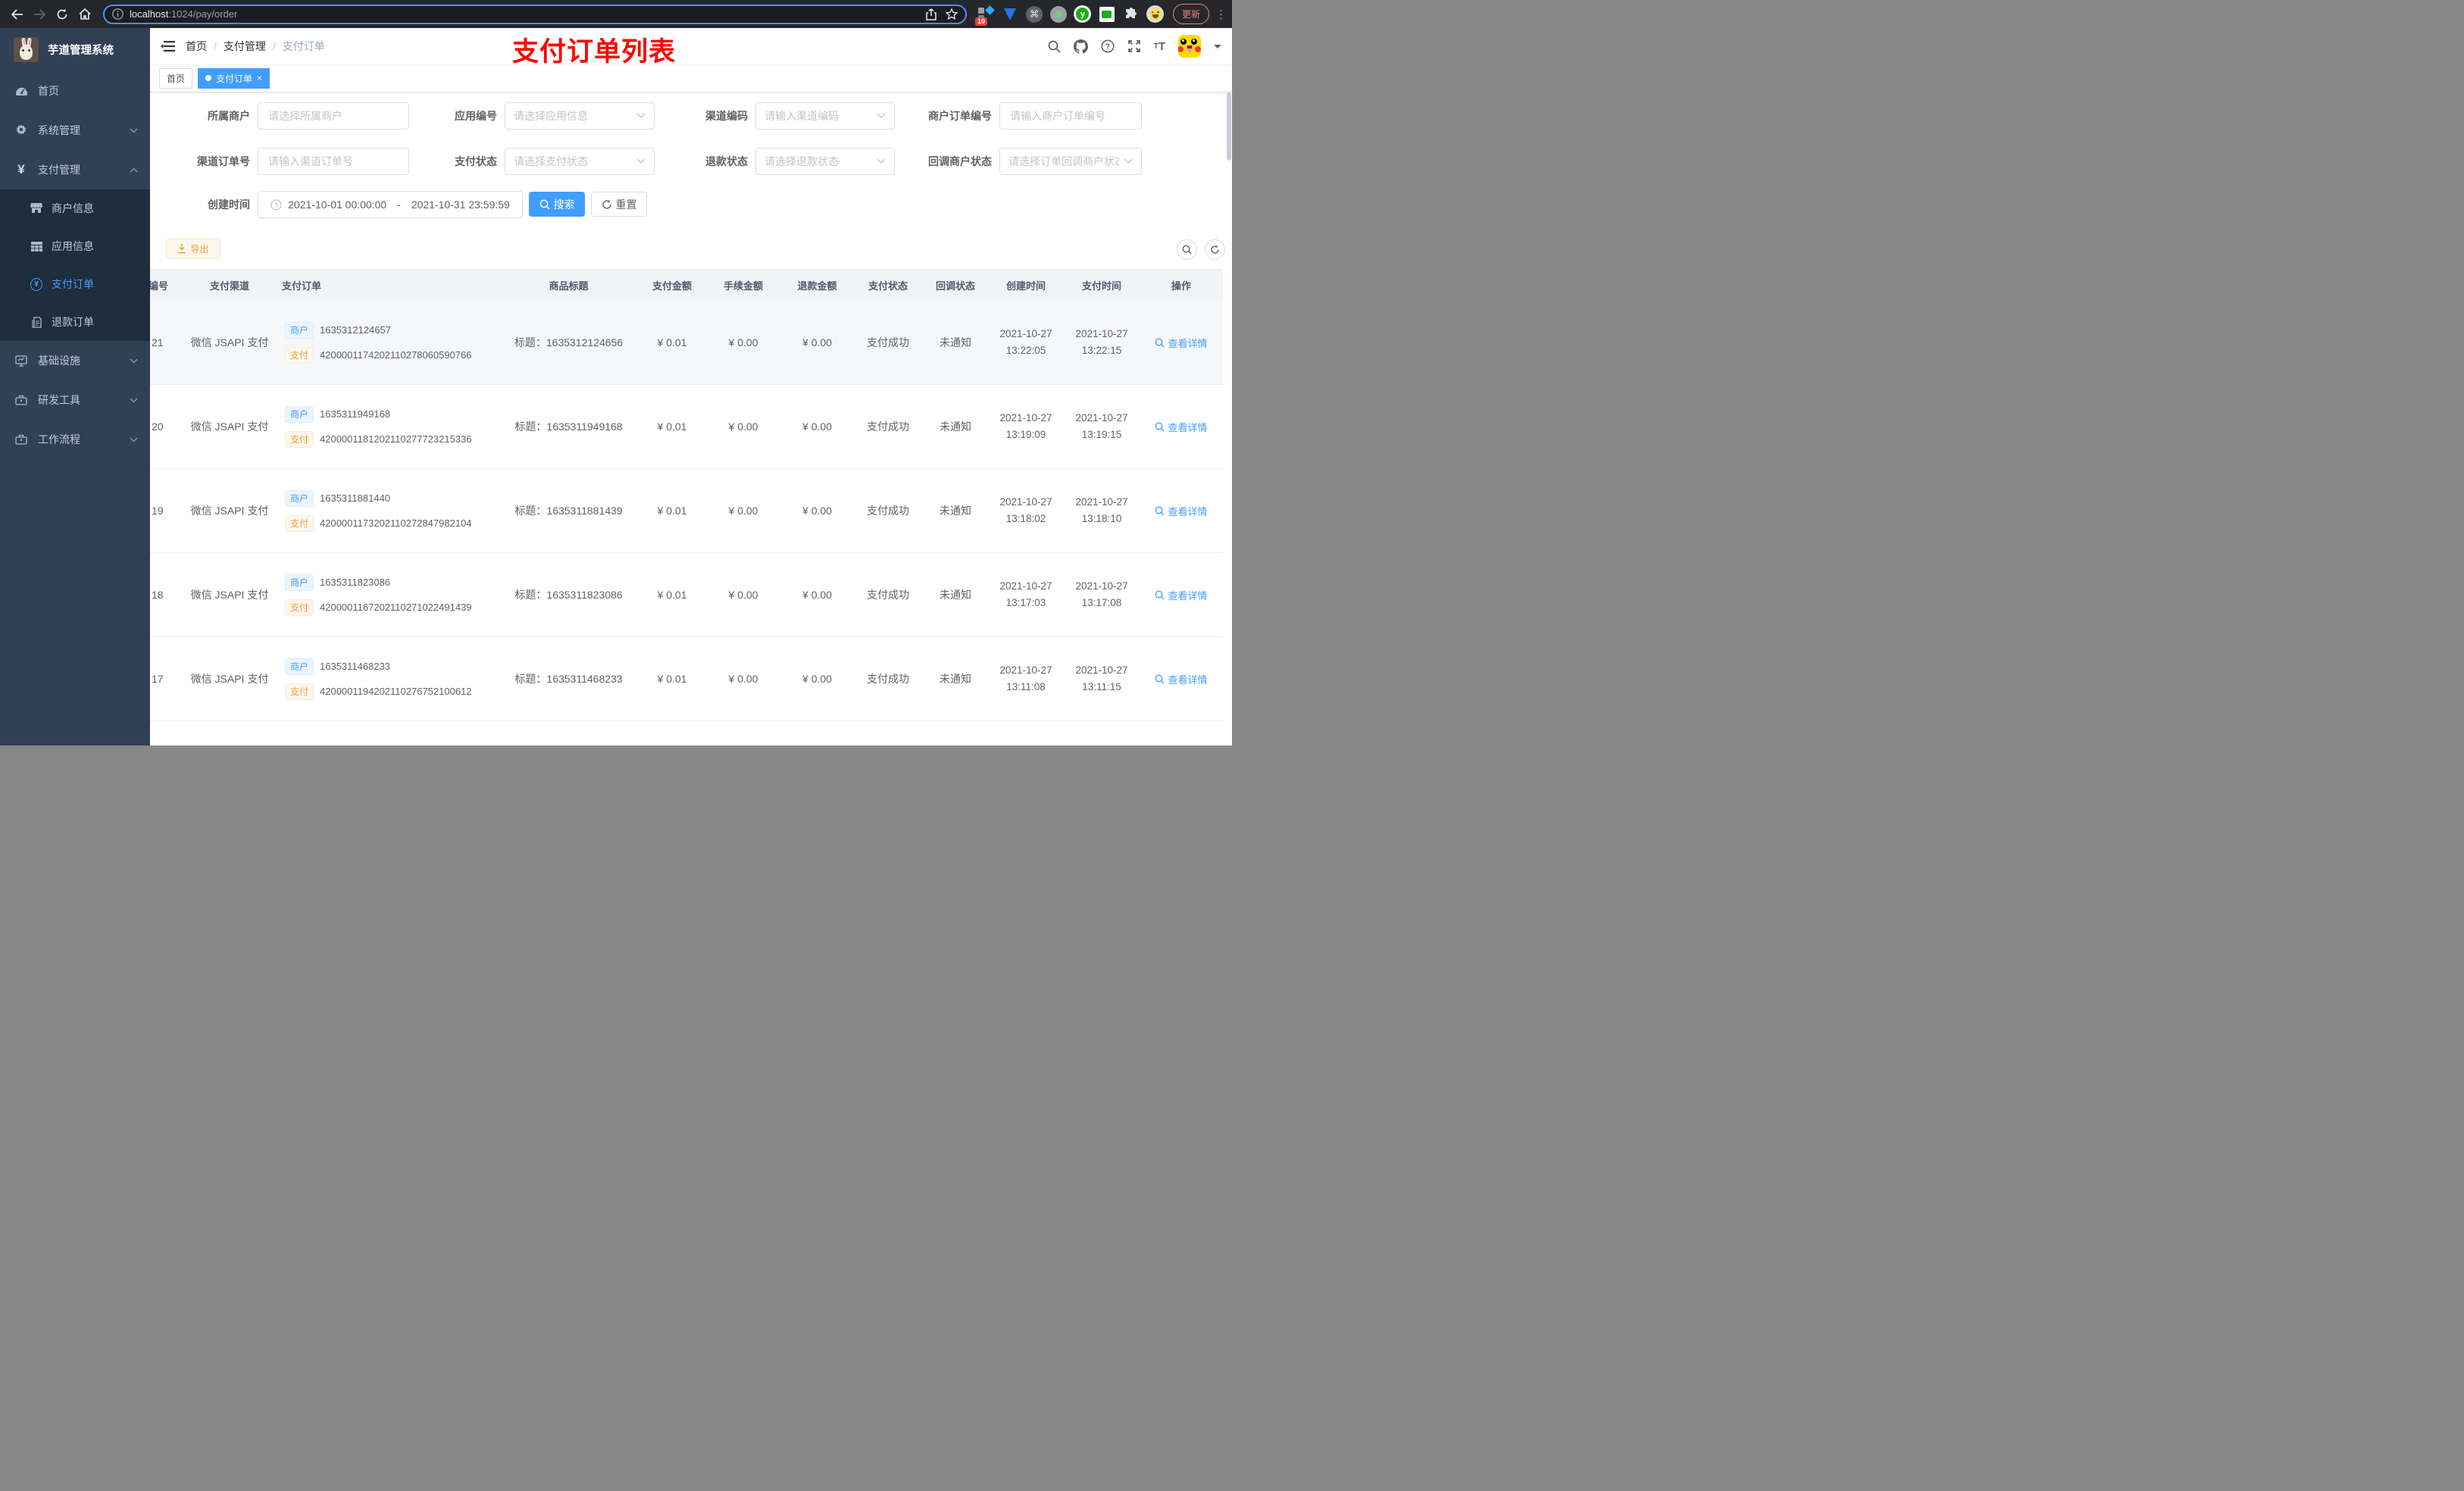 Image resolution: width=2464 pixels, height=1491 pixels. I want to click on sidebar-item-workflow: 工作流程, so click(75, 439).